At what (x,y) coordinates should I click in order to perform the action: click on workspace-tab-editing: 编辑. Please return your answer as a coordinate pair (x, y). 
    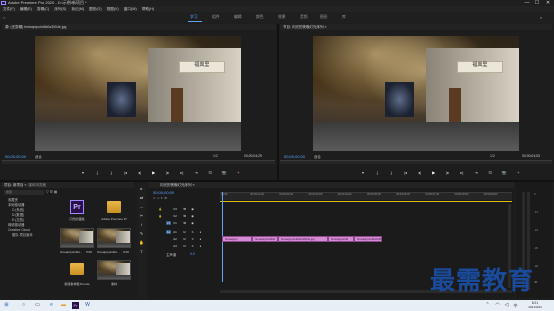
    Looking at the image, I should click on (238, 17).